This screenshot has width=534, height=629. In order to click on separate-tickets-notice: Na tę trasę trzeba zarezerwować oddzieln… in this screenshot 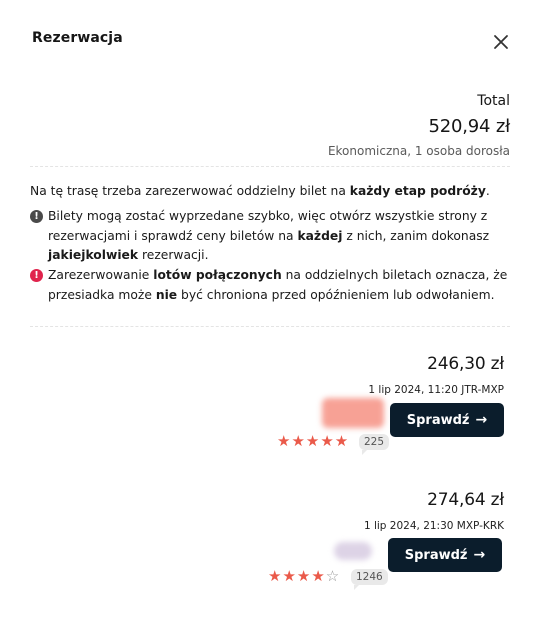, I will do `click(260, 191)`.